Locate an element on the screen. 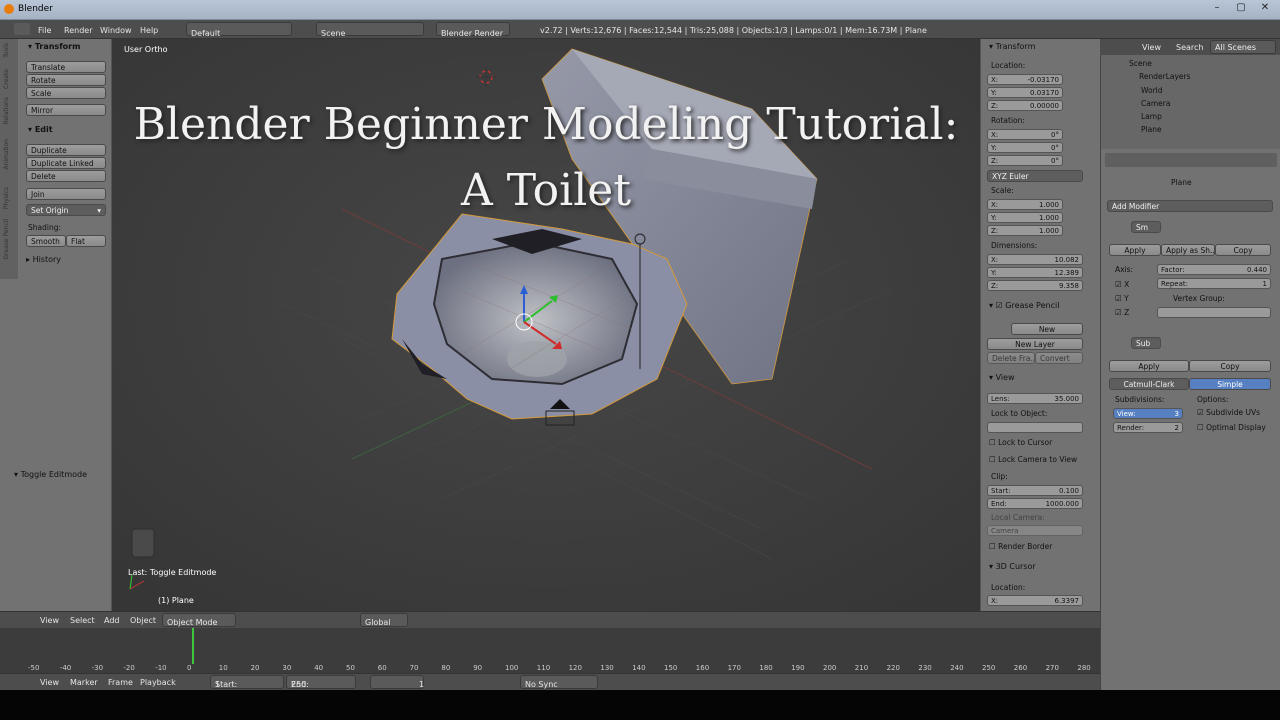 The image size is (1280, 720). orientation-selector: Global is located at coordinates (384, 620).